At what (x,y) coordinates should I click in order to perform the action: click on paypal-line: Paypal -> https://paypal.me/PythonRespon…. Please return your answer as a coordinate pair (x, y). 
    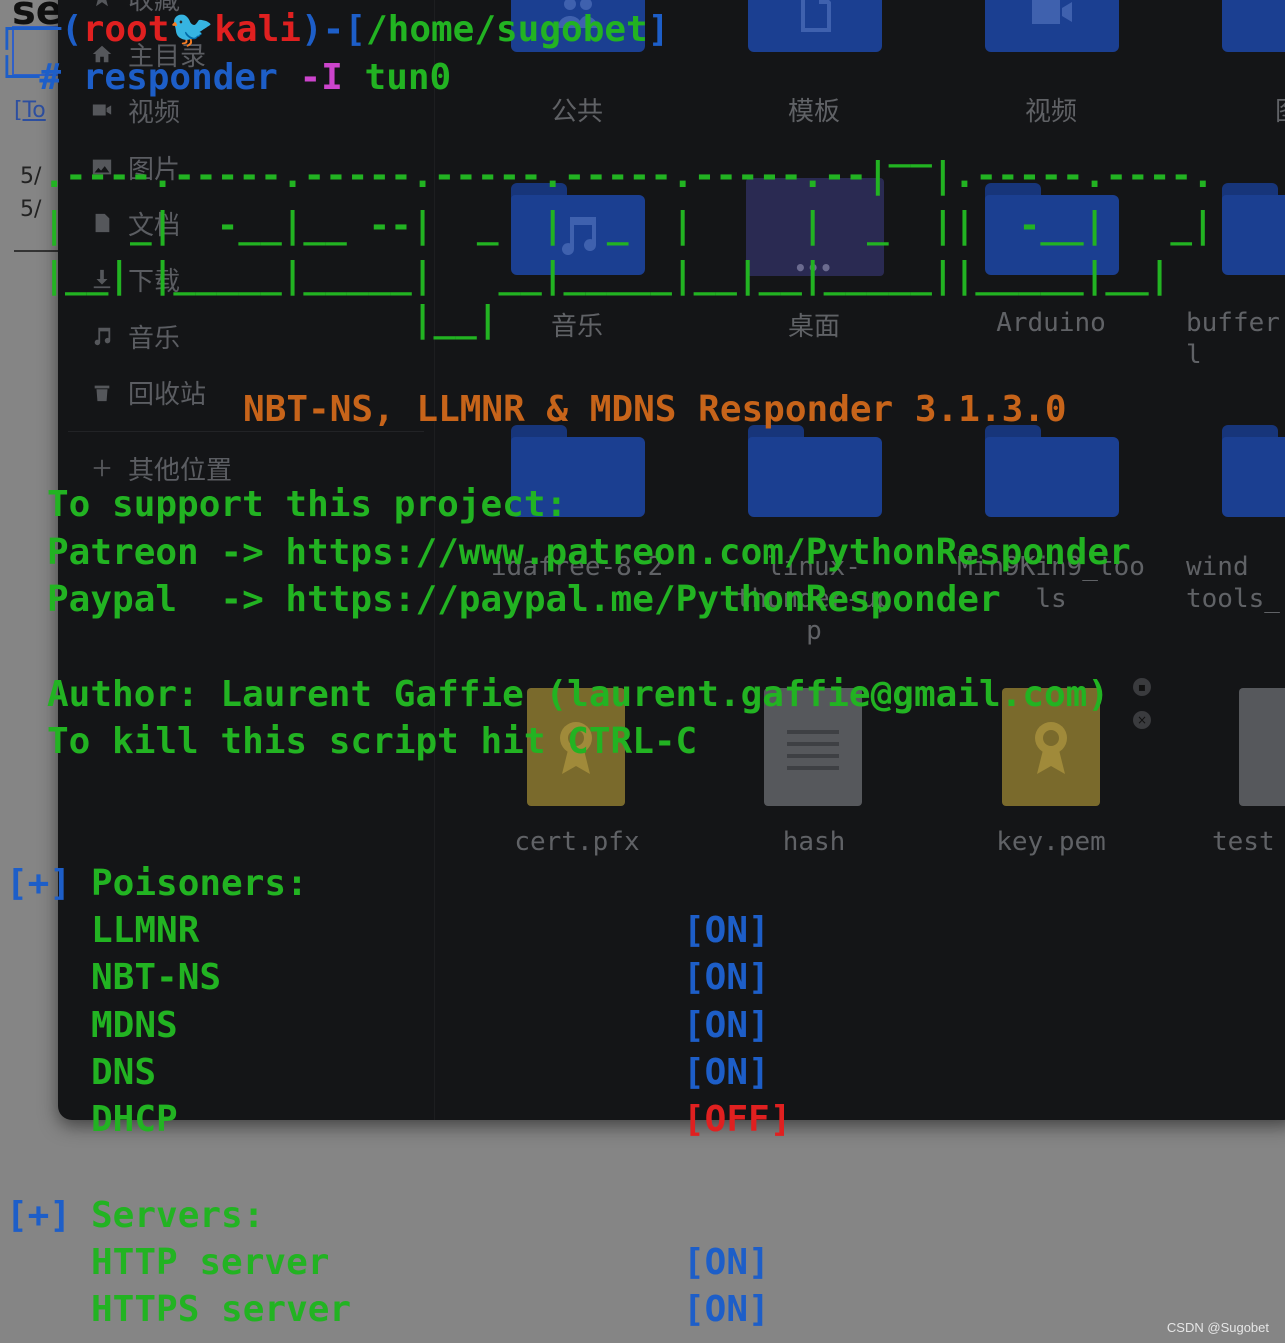
    Looking at the image, I should click on (524, 599).